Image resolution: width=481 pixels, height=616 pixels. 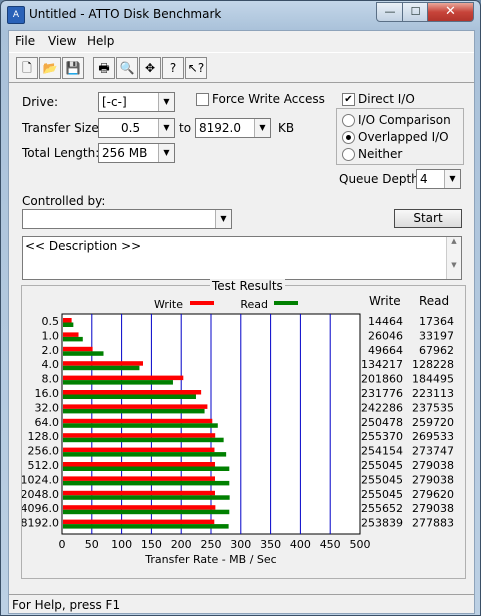 I want to click on toolbar: 🗋 📂 💾 🖶 🔍 ✥ ? ↖?, so click(x=241, y=67).